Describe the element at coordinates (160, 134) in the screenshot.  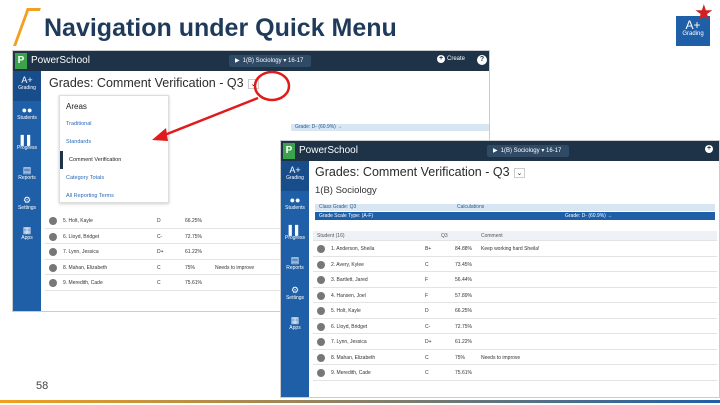
I see `pointer-arrow-head` at that location.